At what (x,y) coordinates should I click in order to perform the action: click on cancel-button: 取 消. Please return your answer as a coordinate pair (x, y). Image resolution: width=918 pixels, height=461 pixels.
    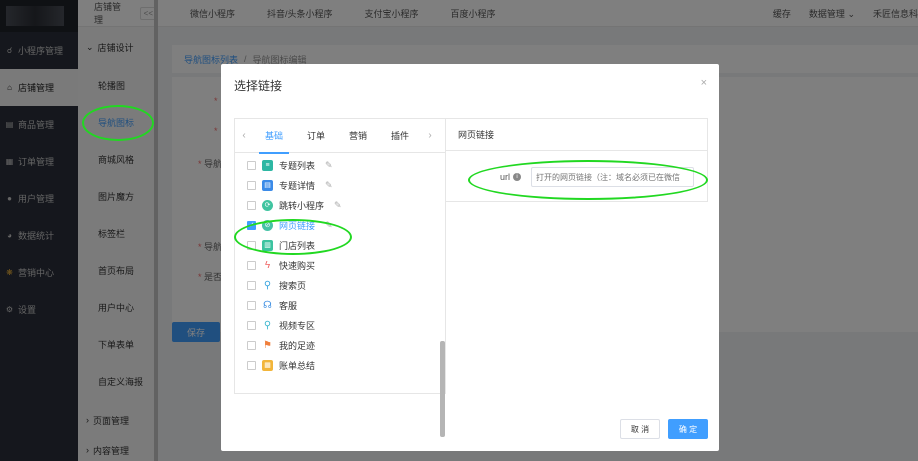
    Looking at the image, I should click on (640, 429).